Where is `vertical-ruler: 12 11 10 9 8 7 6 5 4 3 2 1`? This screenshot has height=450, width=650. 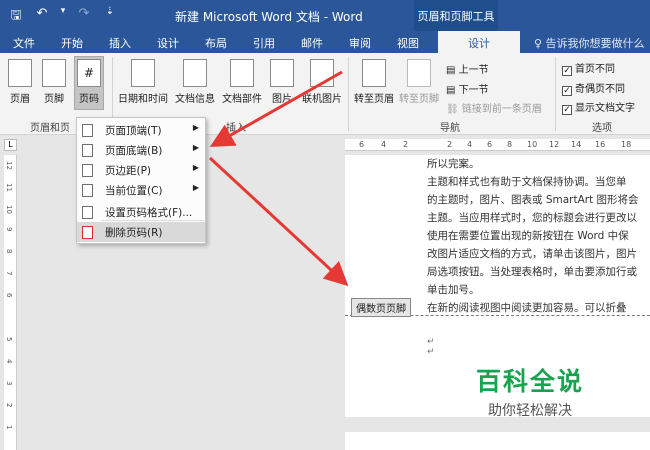
vertical-ruler: 12 11 10 9 8 7 6 5 4 3 2 1 is located at coordinates (10, 302).